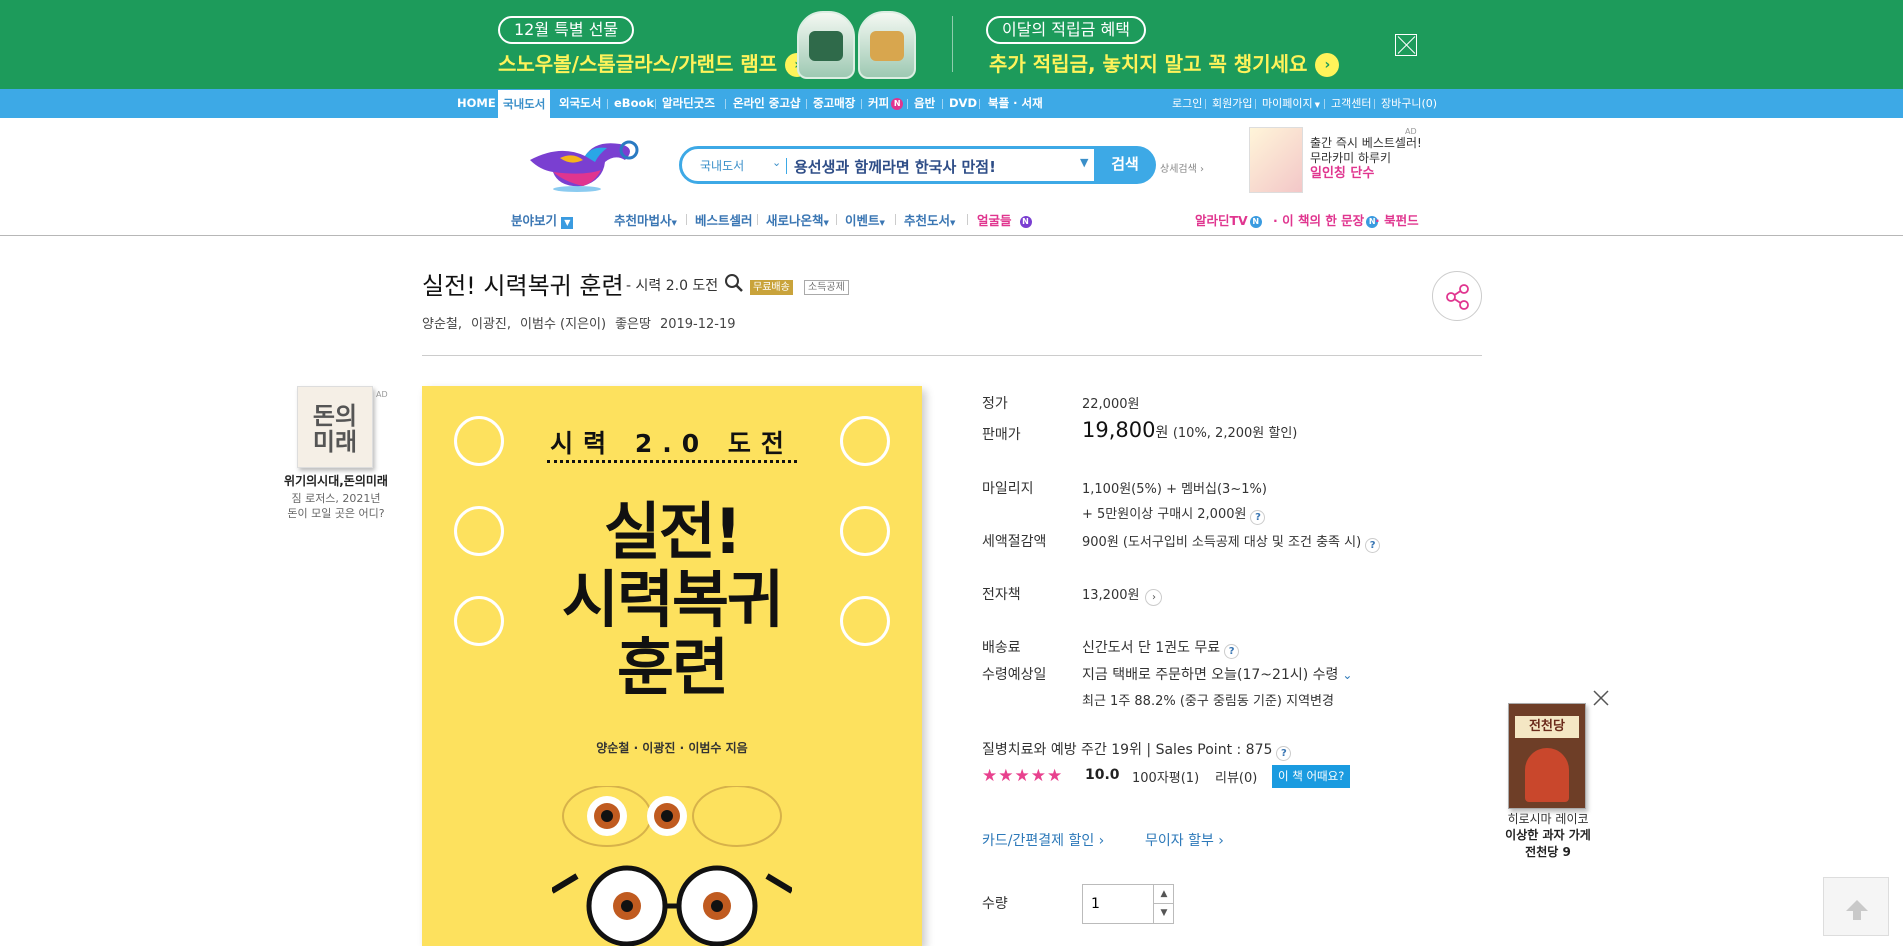  What do you see at coordinates (672, 866) in the screenshot?
I see `cover-illustration` at bounding box center [672, 866].